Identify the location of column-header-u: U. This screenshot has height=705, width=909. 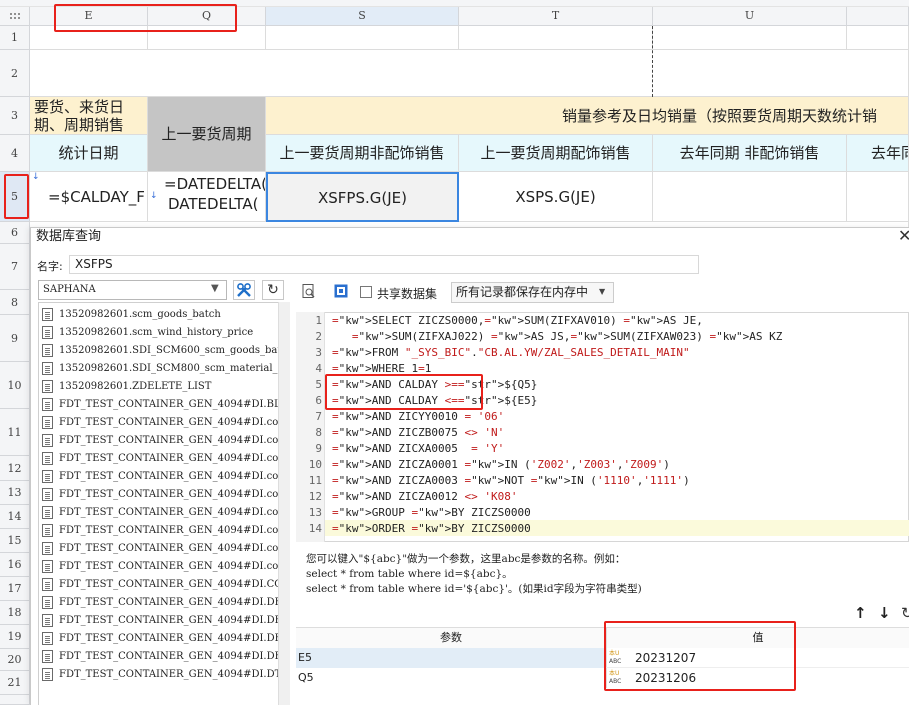
(750, 16).